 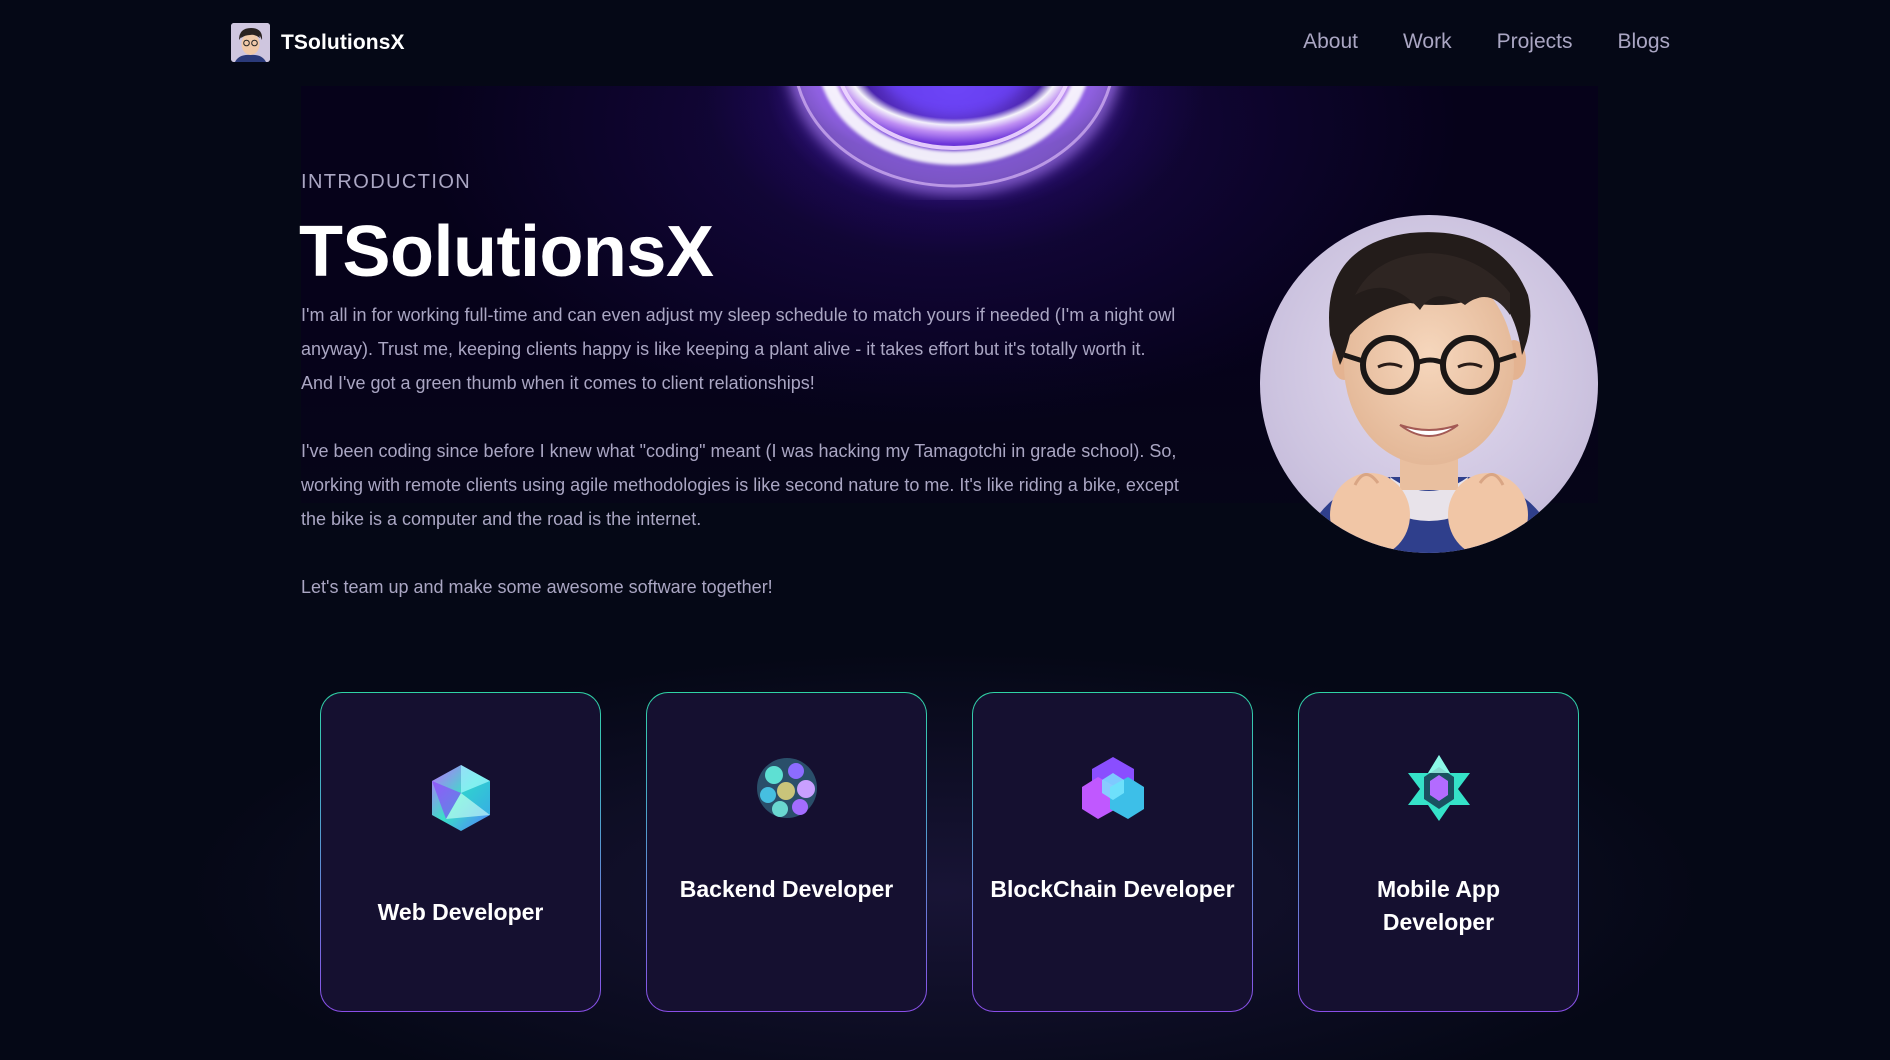 I want to click on nav-links: About Work Projects Blogs, so click(x=1486, y=42).